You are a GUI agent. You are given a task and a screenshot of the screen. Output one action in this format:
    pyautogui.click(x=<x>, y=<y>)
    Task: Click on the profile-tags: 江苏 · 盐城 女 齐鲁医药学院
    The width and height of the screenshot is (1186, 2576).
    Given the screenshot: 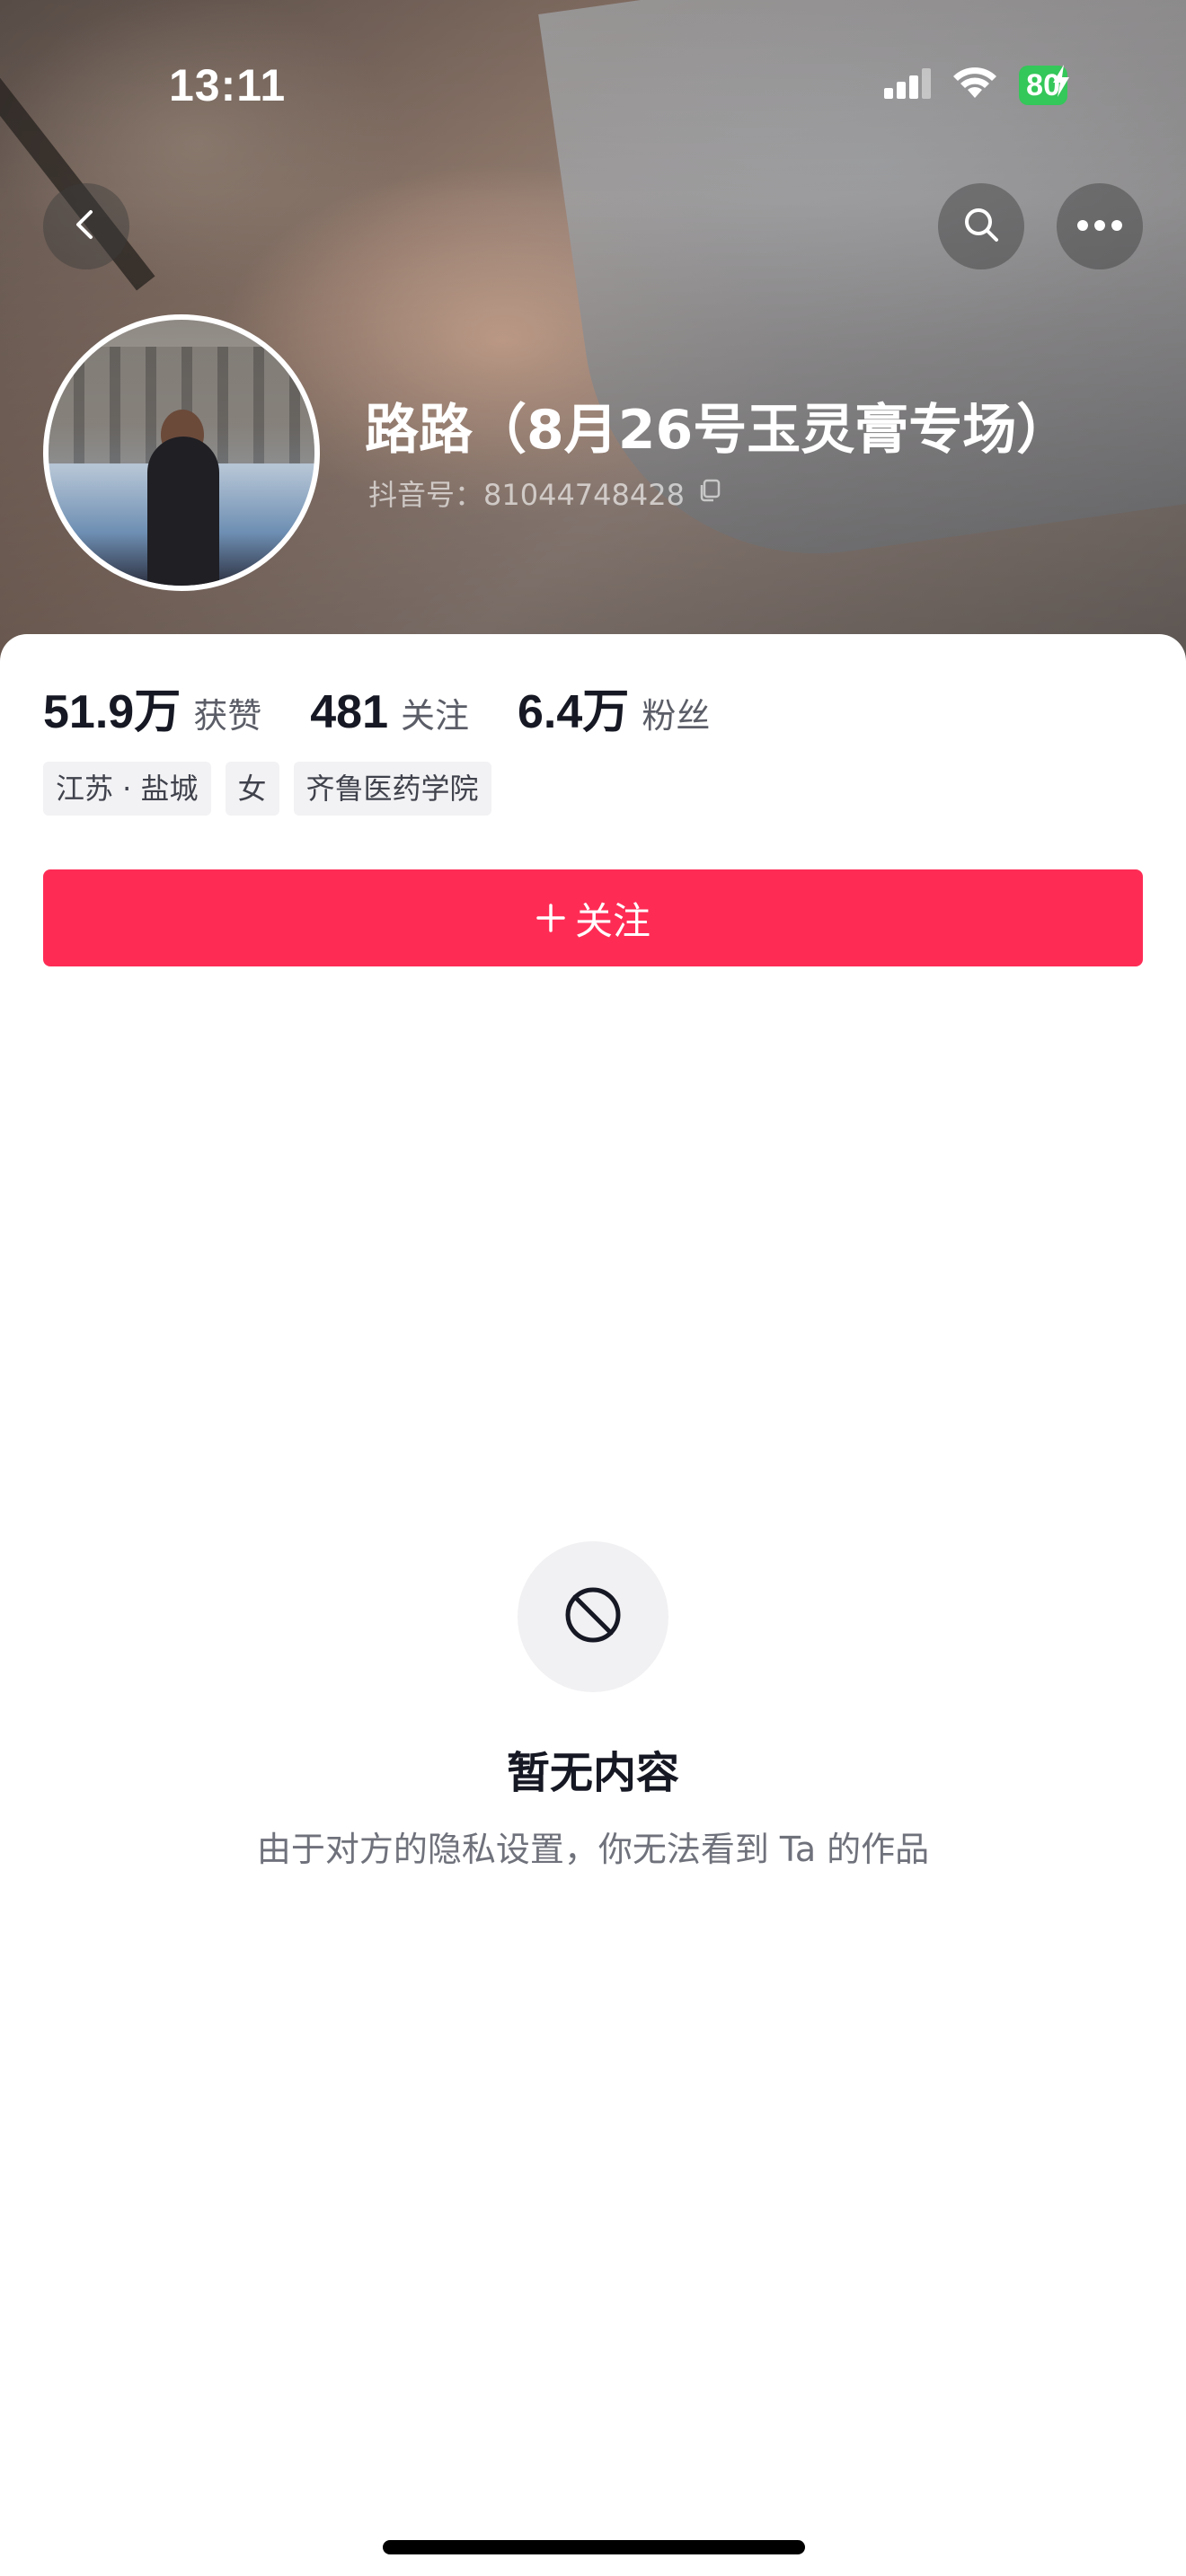 What is the action you would take?
    pyautogui.click(x=267, y=789)
    